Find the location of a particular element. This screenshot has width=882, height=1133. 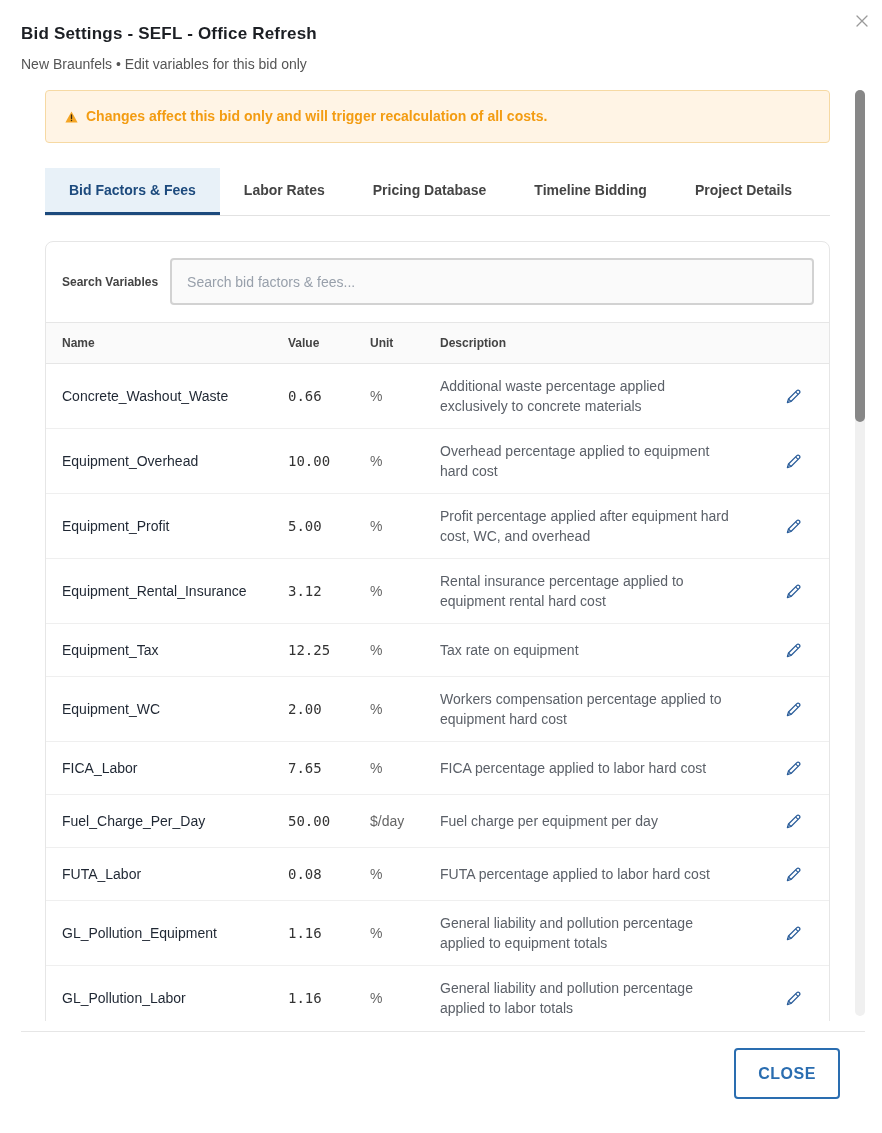

variable-name: GL_Pollution_Equipment is located at coordinates (159, 933).